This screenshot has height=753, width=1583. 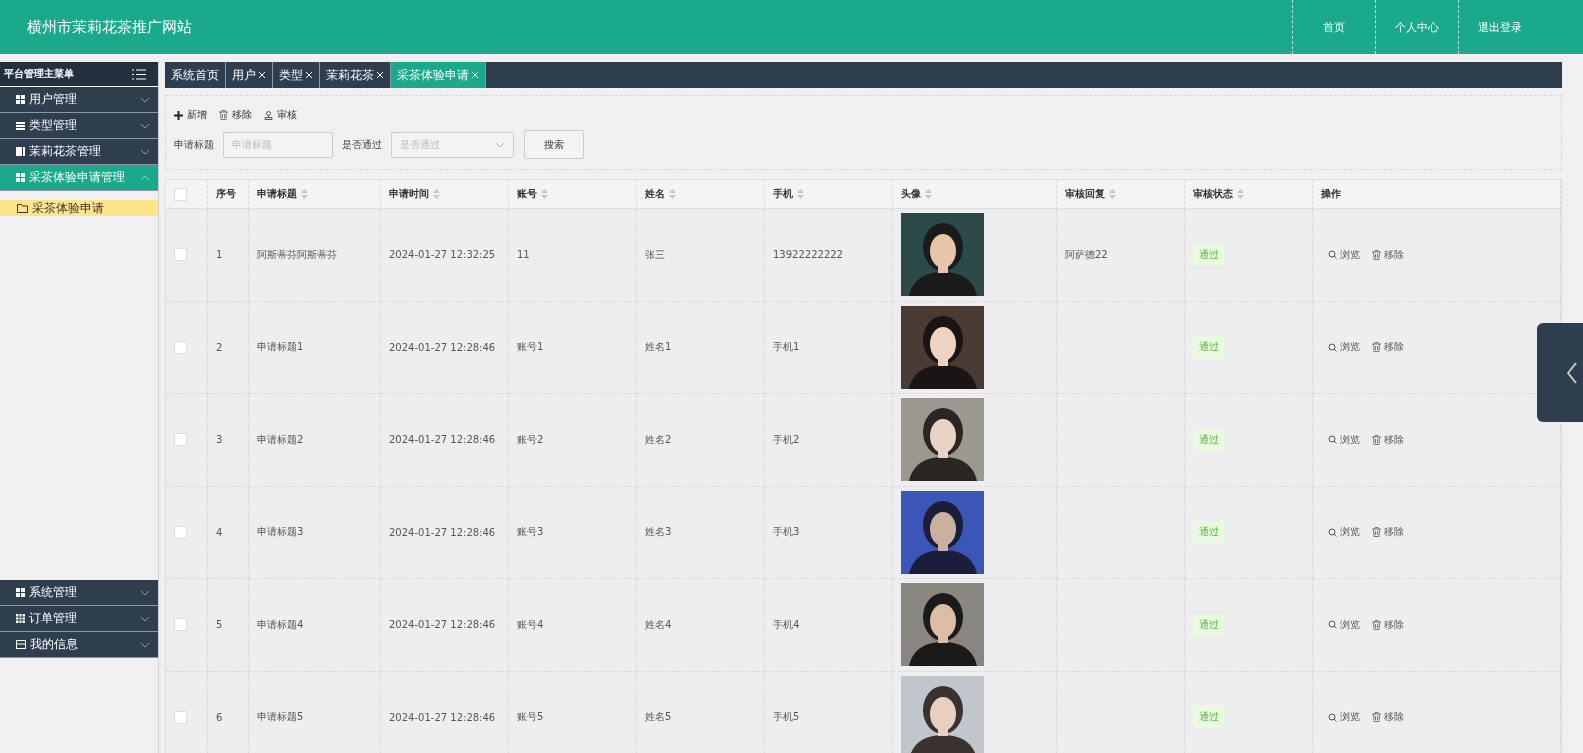 What do you see at coordinates (280, 532) in the screenshot?
I see `table-cell: 申请标题3` at bounding box center [280, 532].